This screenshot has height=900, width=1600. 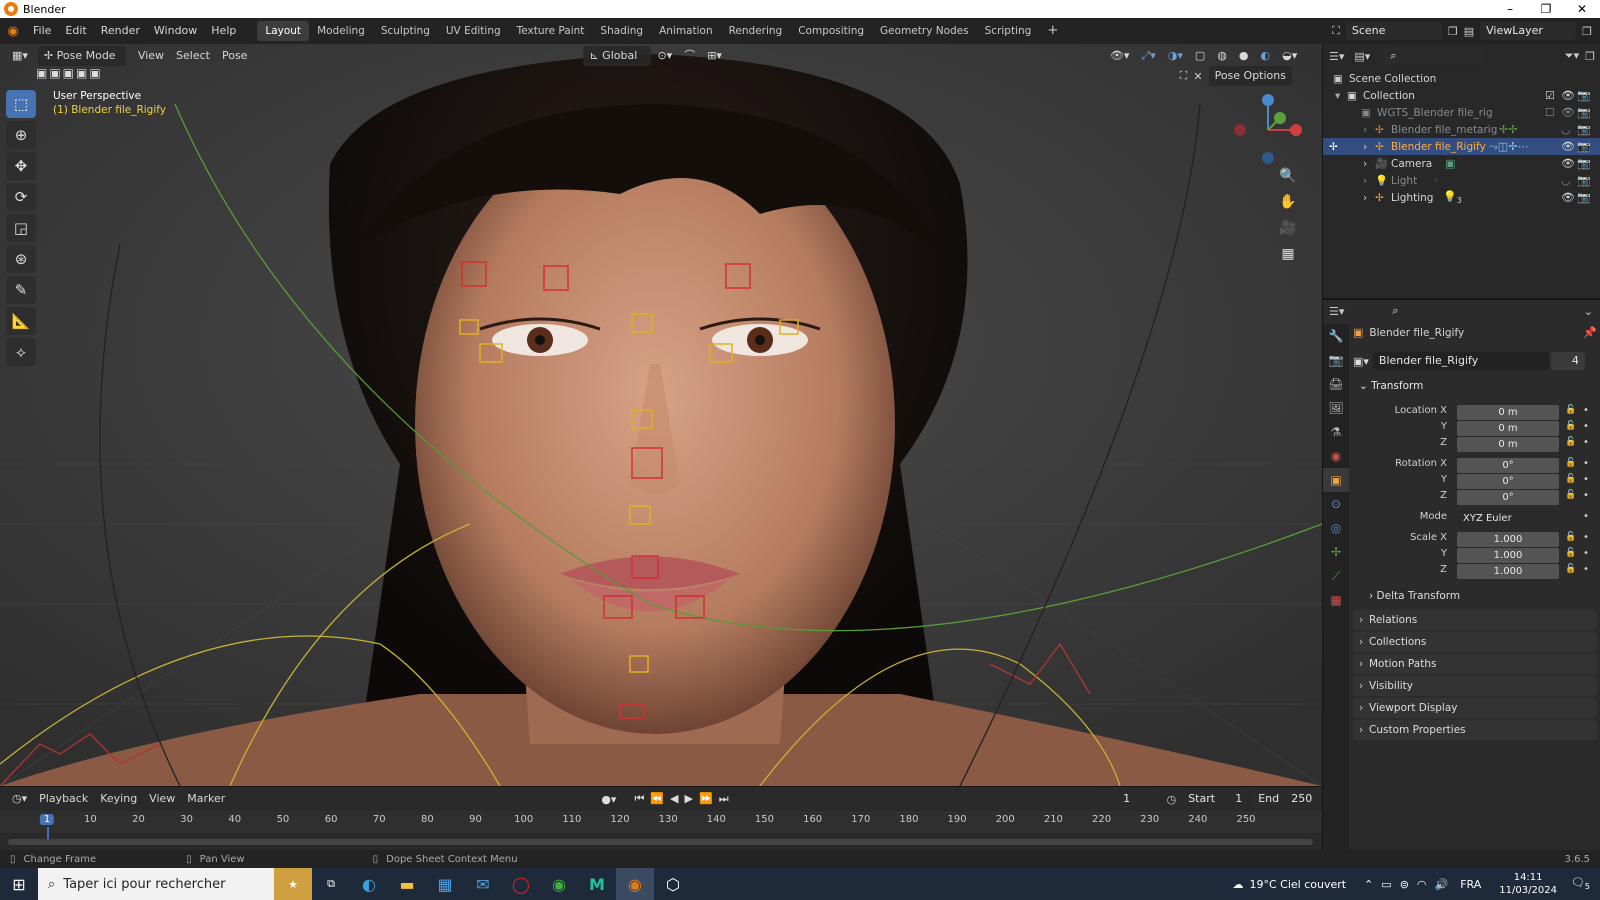 What do you see at coordinates (1461, 95) in the screenshot?
I see `outliner-row-collection: ▾ ▣ Collection ☑ 👁 📷` at bounding box center [1461, 95].